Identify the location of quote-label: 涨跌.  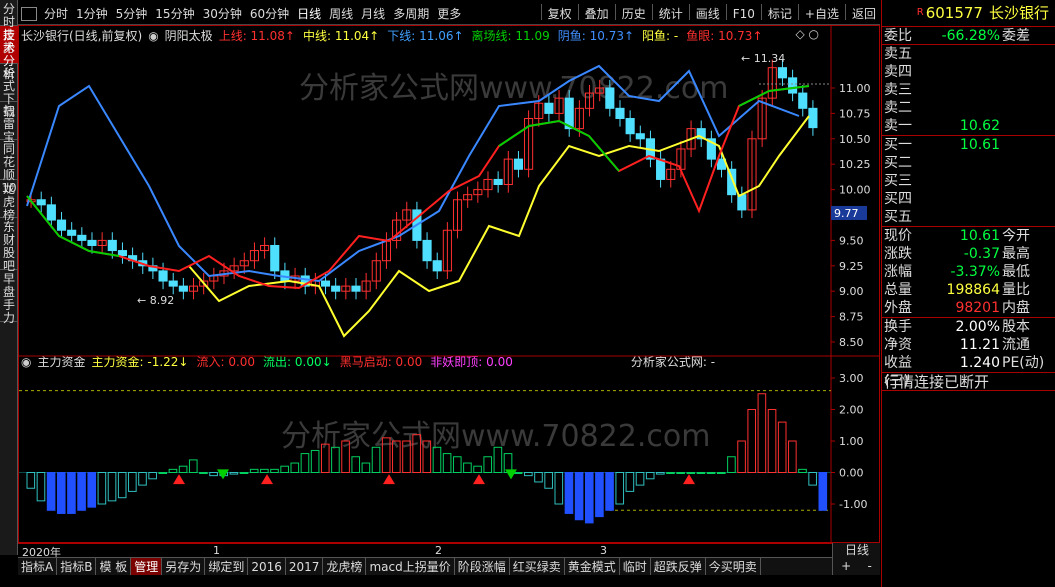
(898, 254).